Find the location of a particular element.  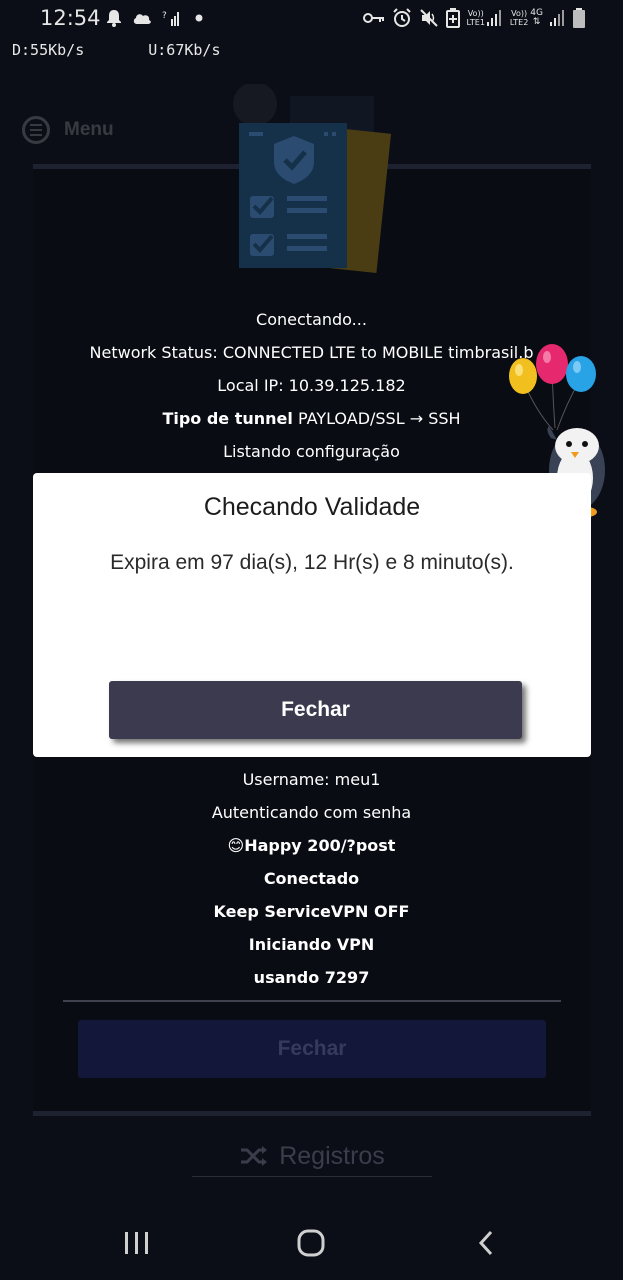

log-line: Conectado is located at coordinates (311, 878).